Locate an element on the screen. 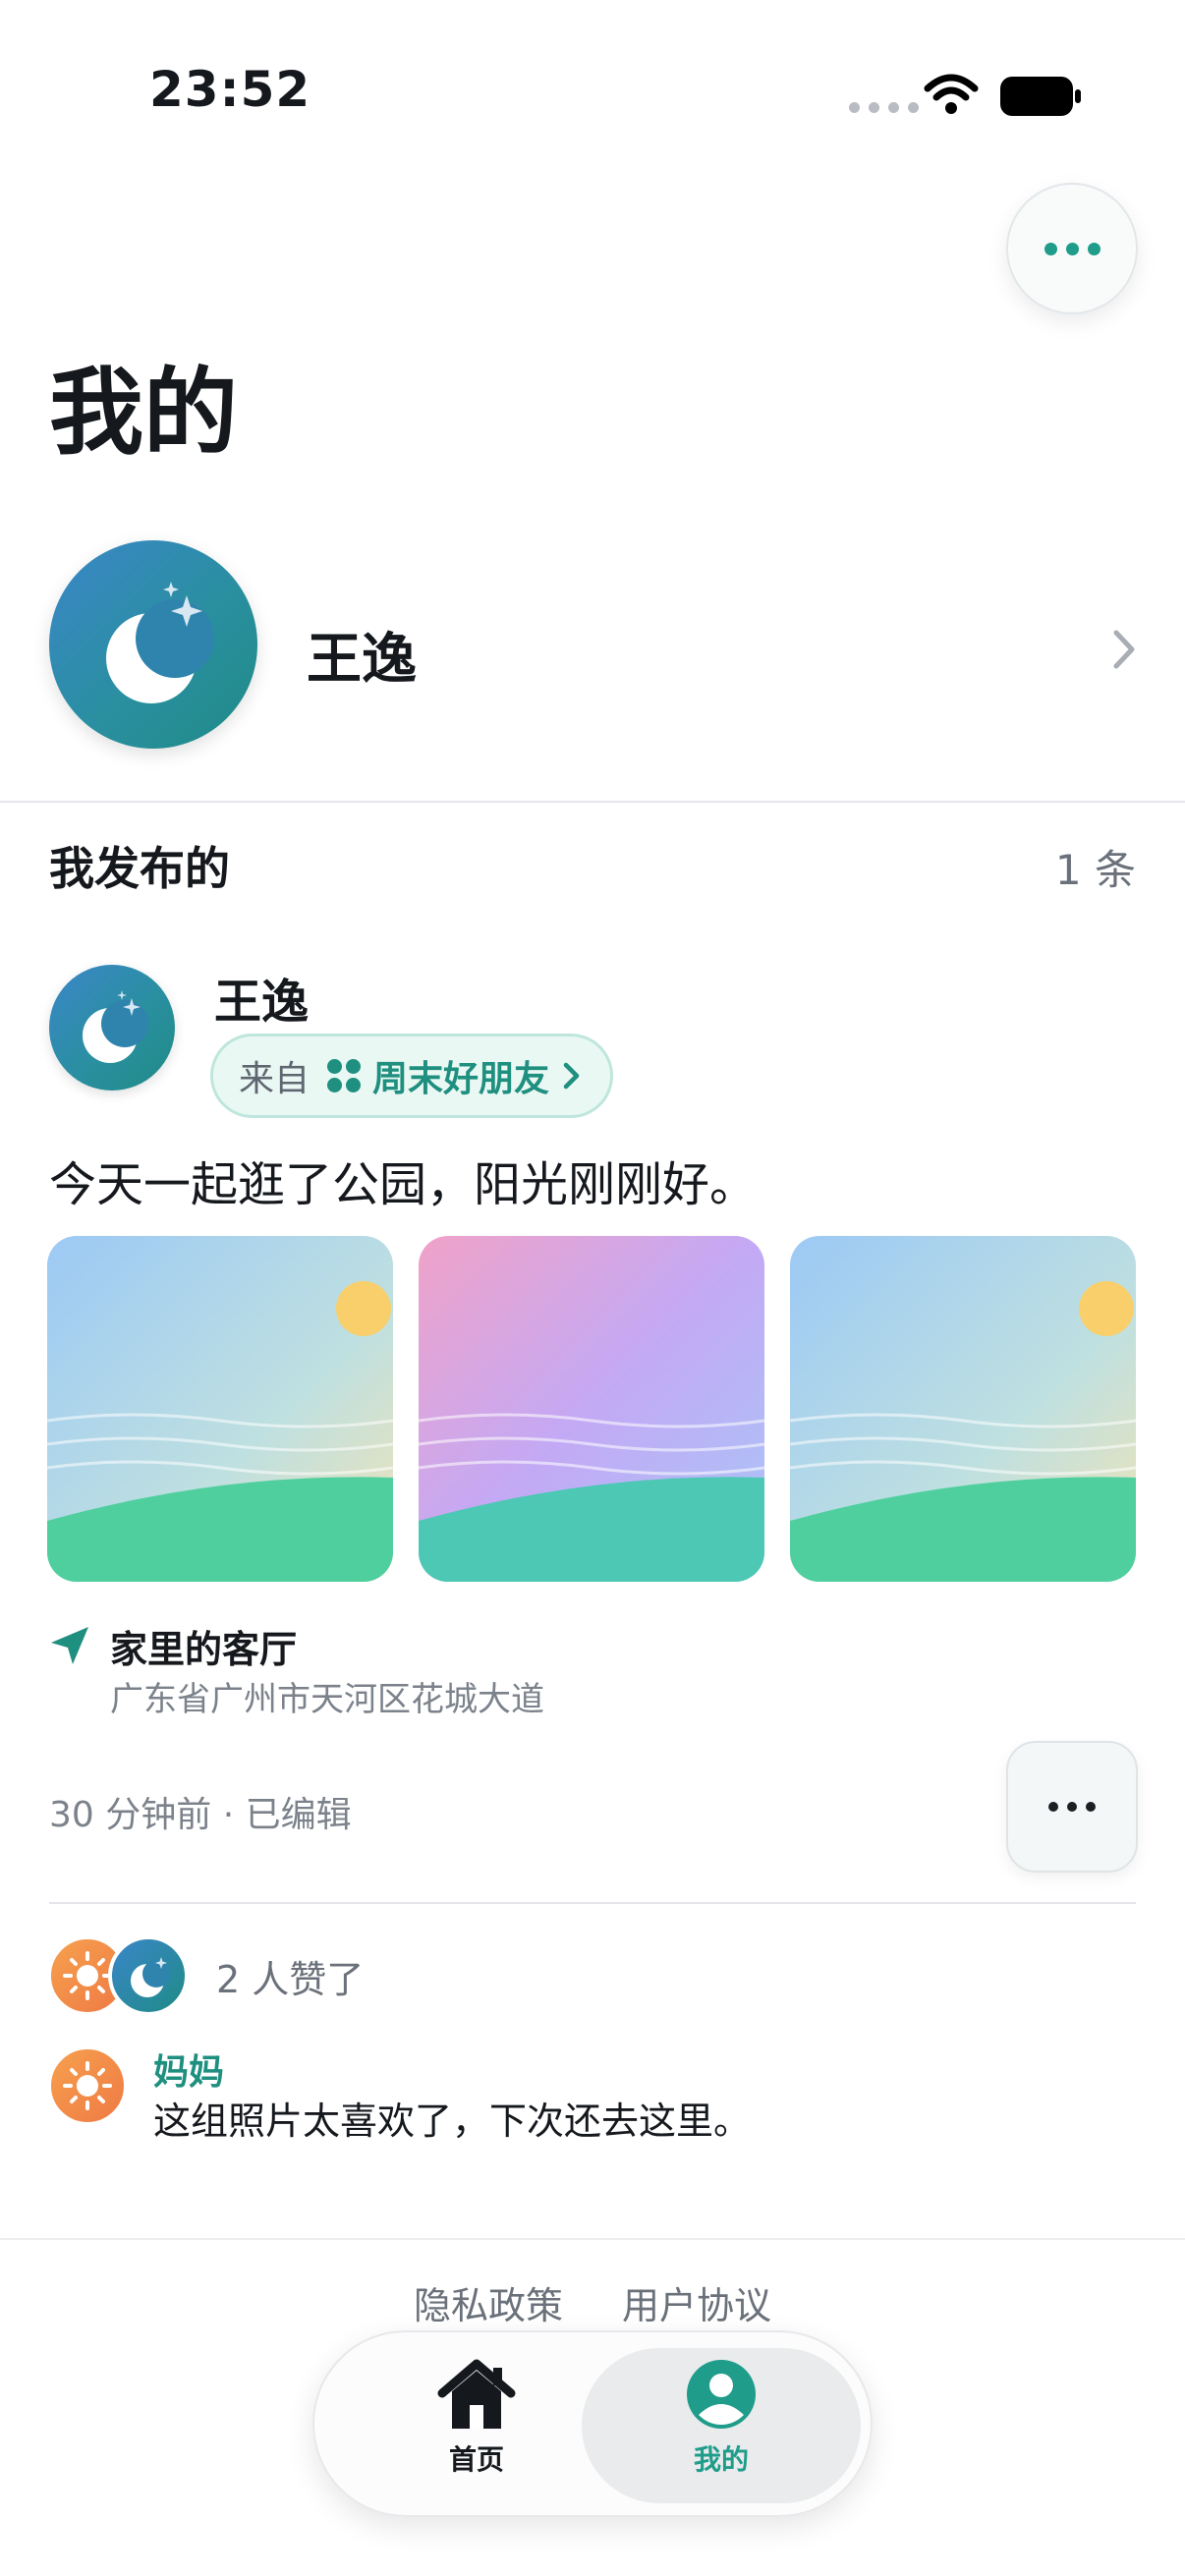  tab-home: 首页 is located at coordinates (477, 2425).